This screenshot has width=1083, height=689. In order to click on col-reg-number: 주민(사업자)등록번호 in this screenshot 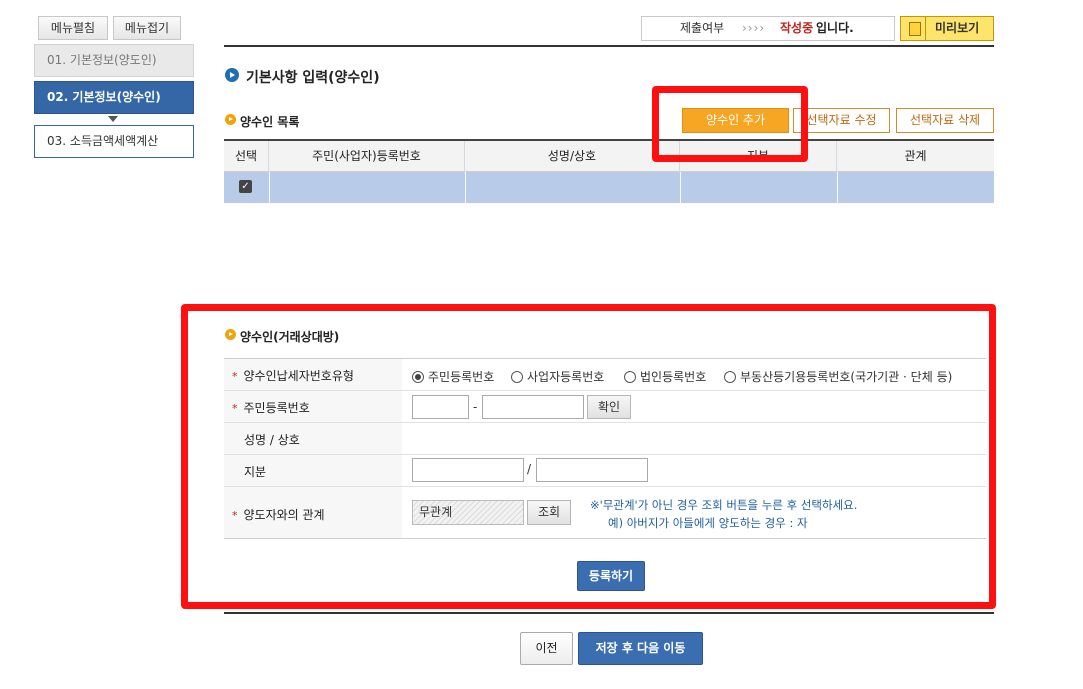, I will do `click(367, 156)`.